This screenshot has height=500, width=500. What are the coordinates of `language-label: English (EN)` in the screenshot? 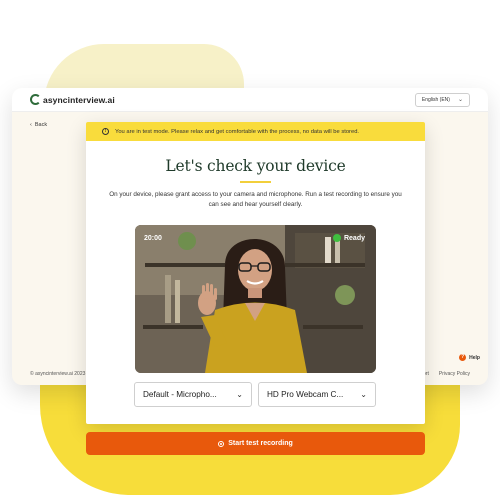 It's located at (435, 99).